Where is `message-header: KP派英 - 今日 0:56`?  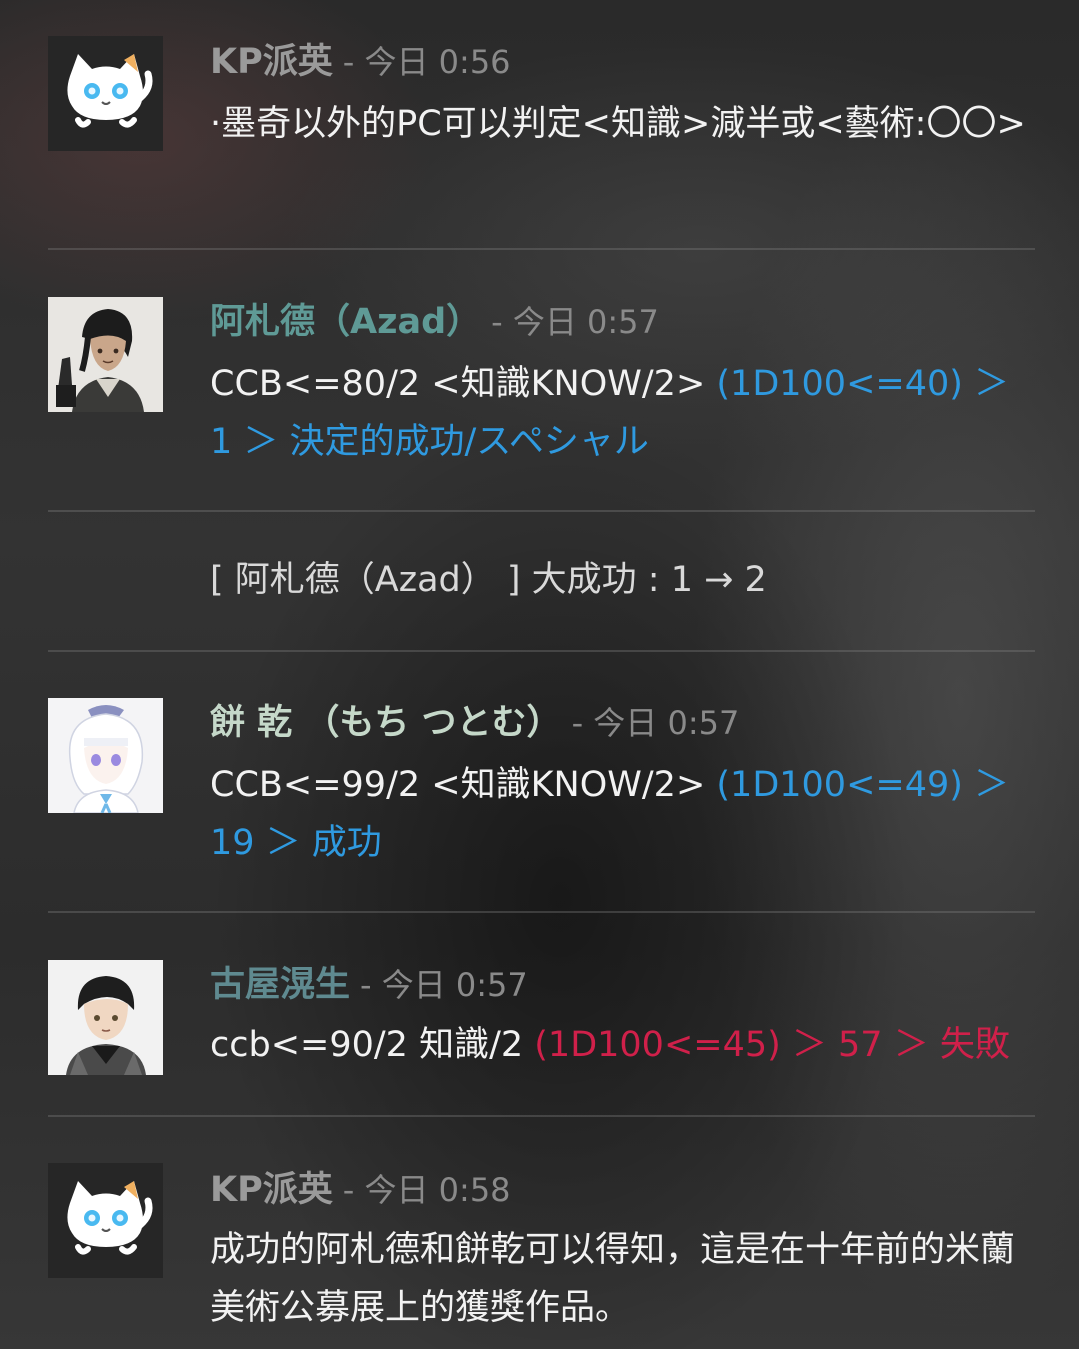
message-header: KP派英 - 今日 0:56 is located at coordinates (360, 62).